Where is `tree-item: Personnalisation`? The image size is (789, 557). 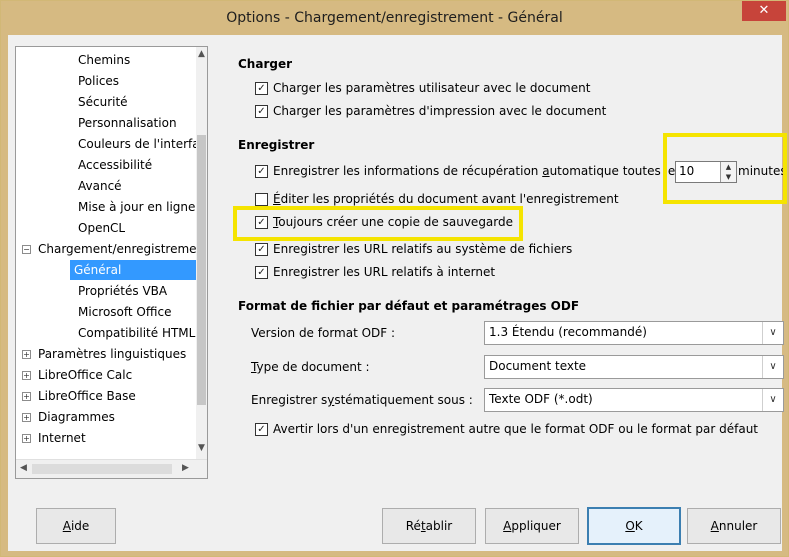
tree-item: Personnalisation is located at coordinates (127, 123).